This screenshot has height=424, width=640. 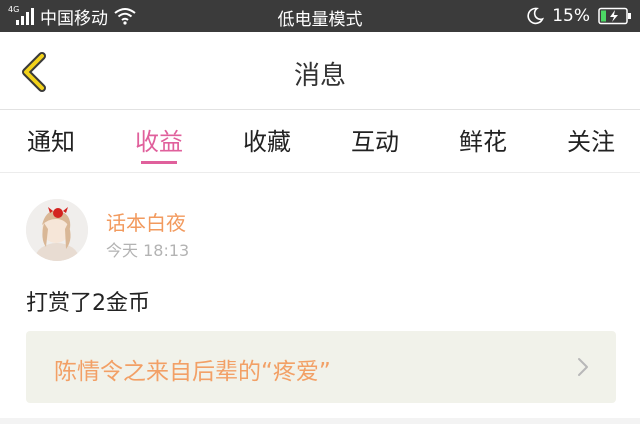 I want to click on tab-bar: 通知 收益 收藏 互动 鲜花 关注, so click(x=320, y=141).